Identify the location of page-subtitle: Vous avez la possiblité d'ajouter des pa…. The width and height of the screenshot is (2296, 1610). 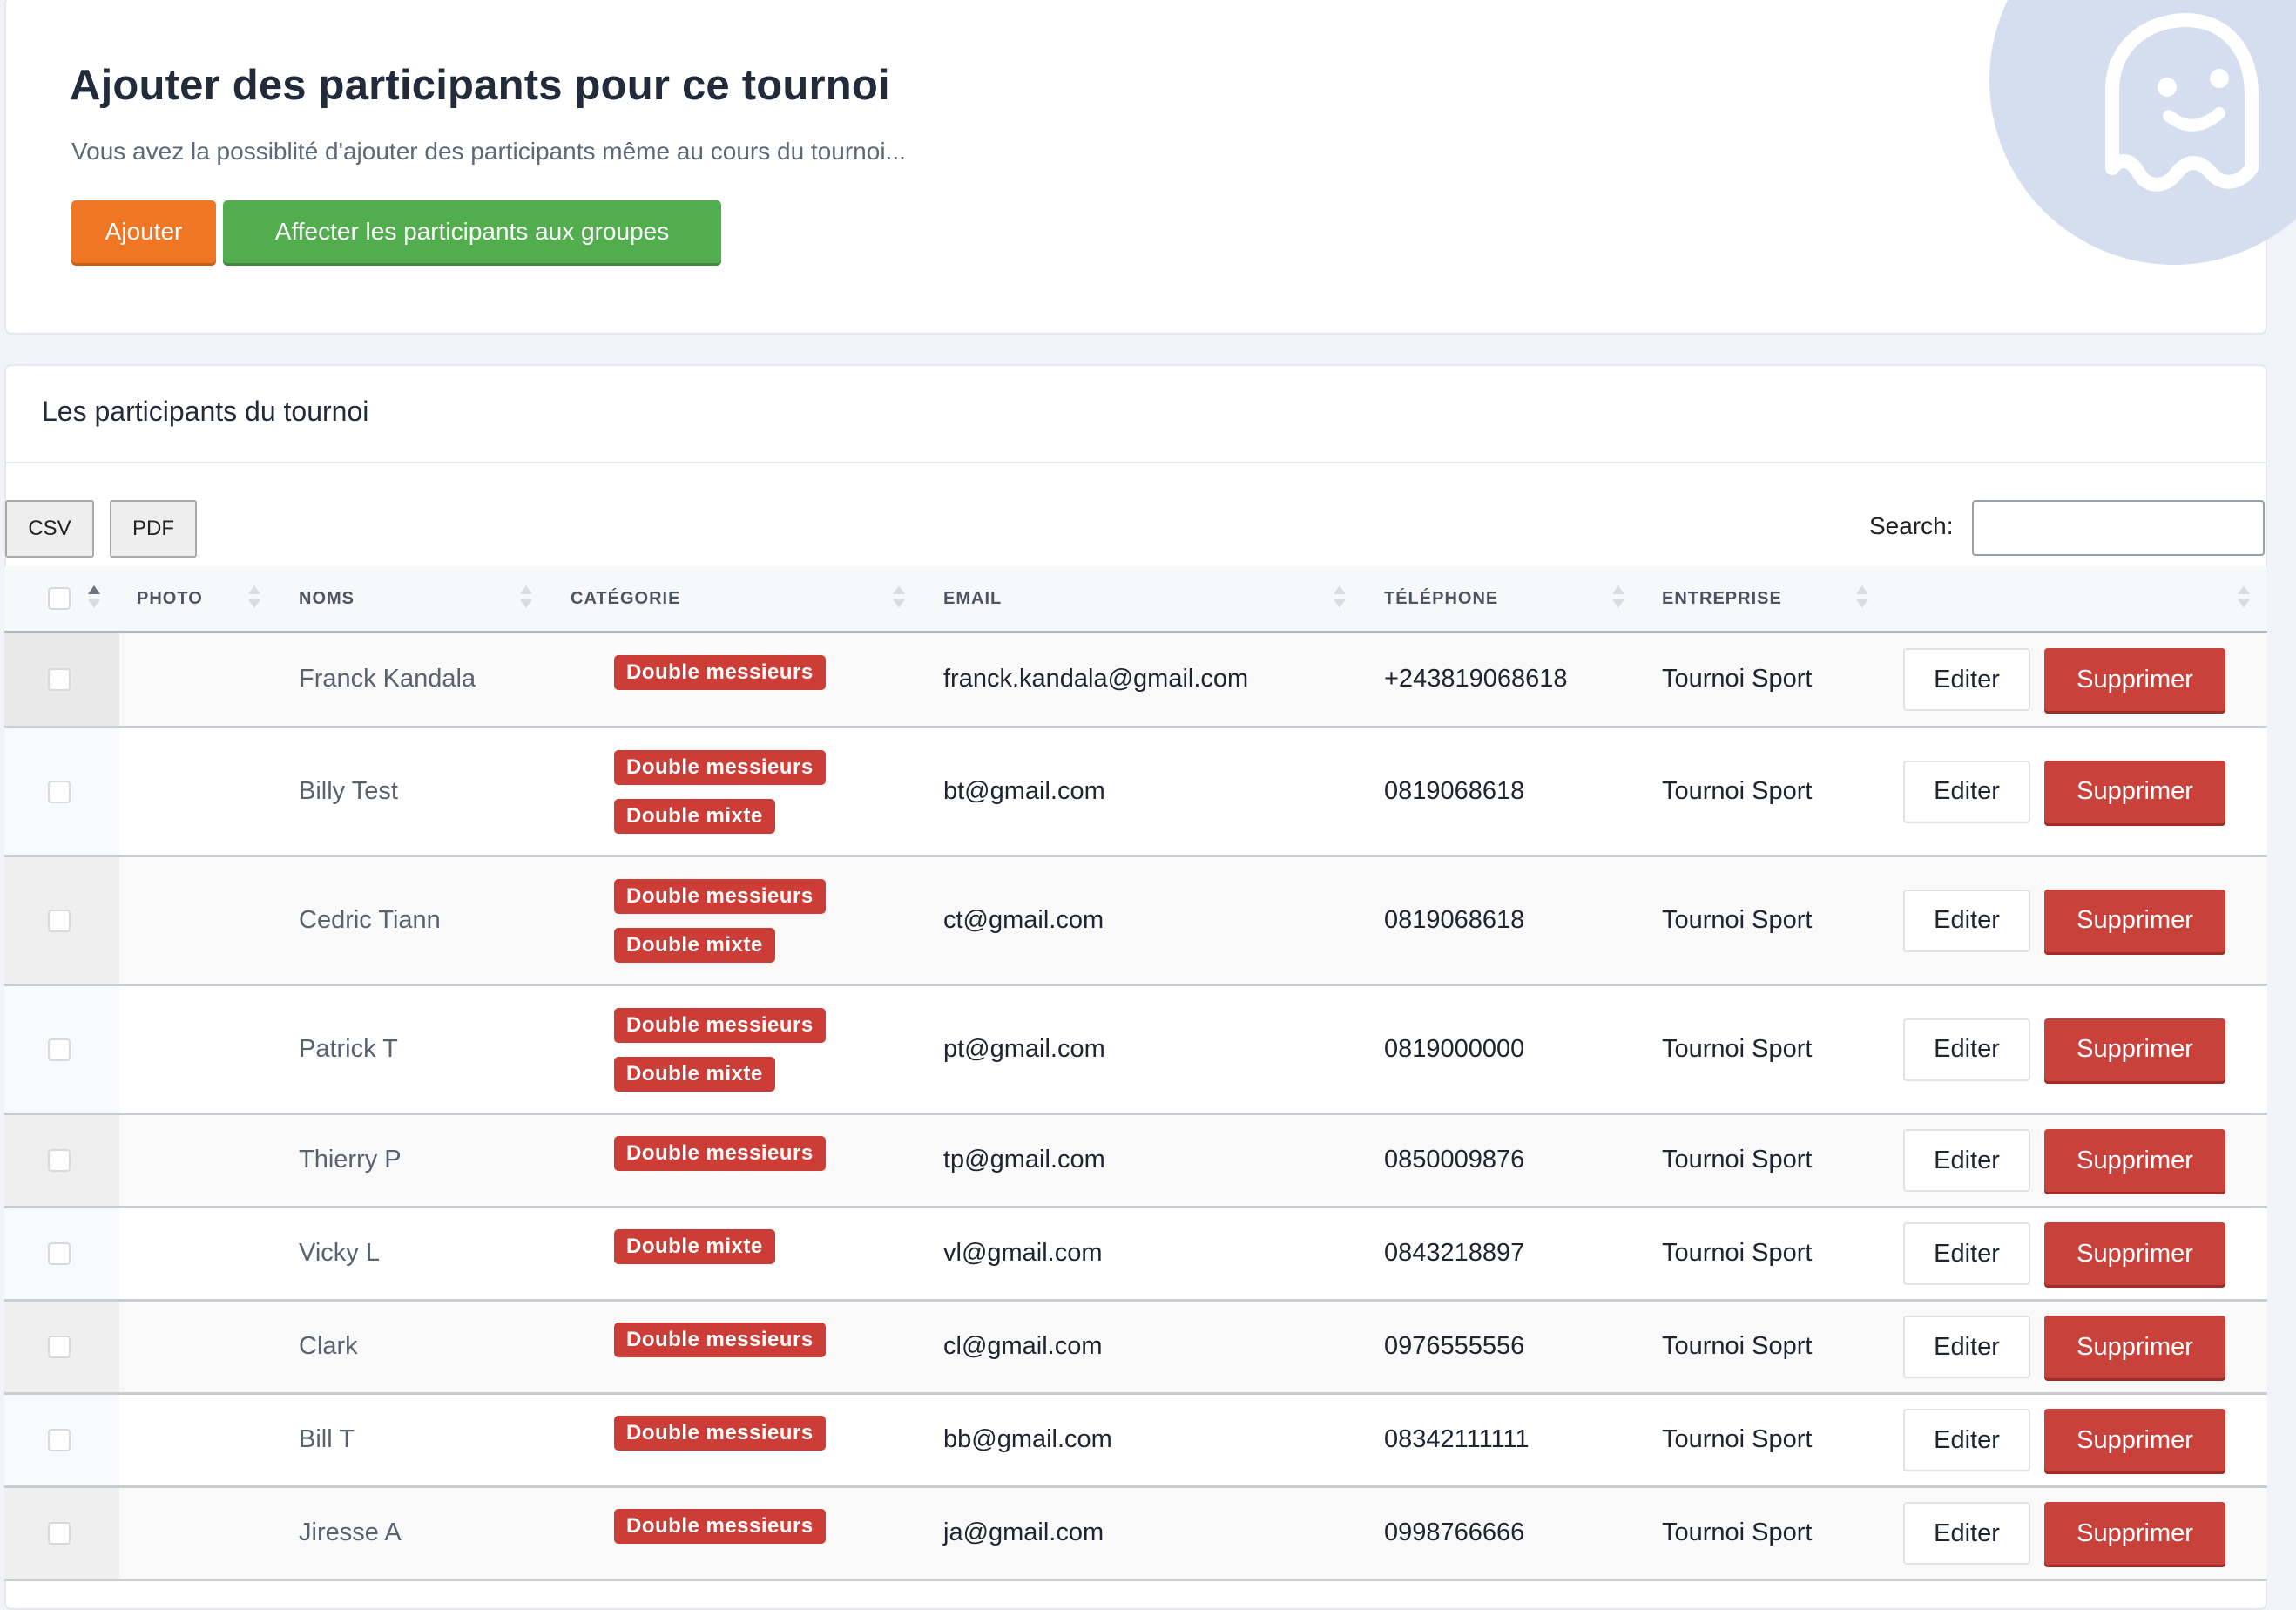
(489, 151).